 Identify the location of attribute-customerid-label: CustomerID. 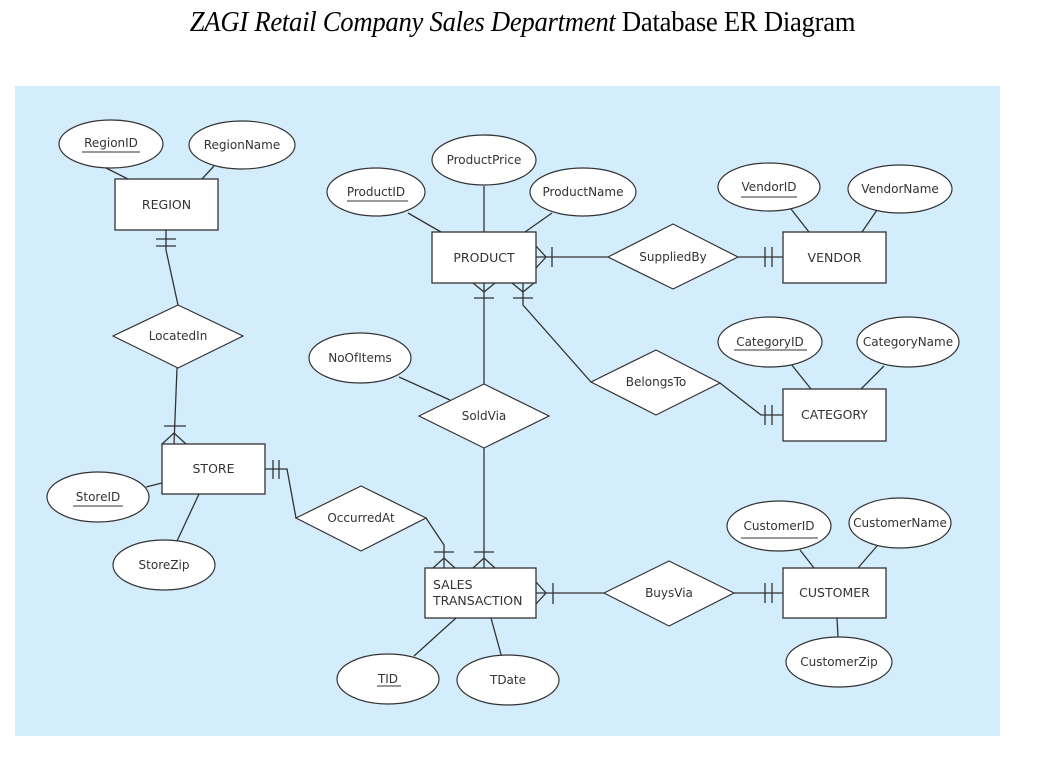
(778, 526).